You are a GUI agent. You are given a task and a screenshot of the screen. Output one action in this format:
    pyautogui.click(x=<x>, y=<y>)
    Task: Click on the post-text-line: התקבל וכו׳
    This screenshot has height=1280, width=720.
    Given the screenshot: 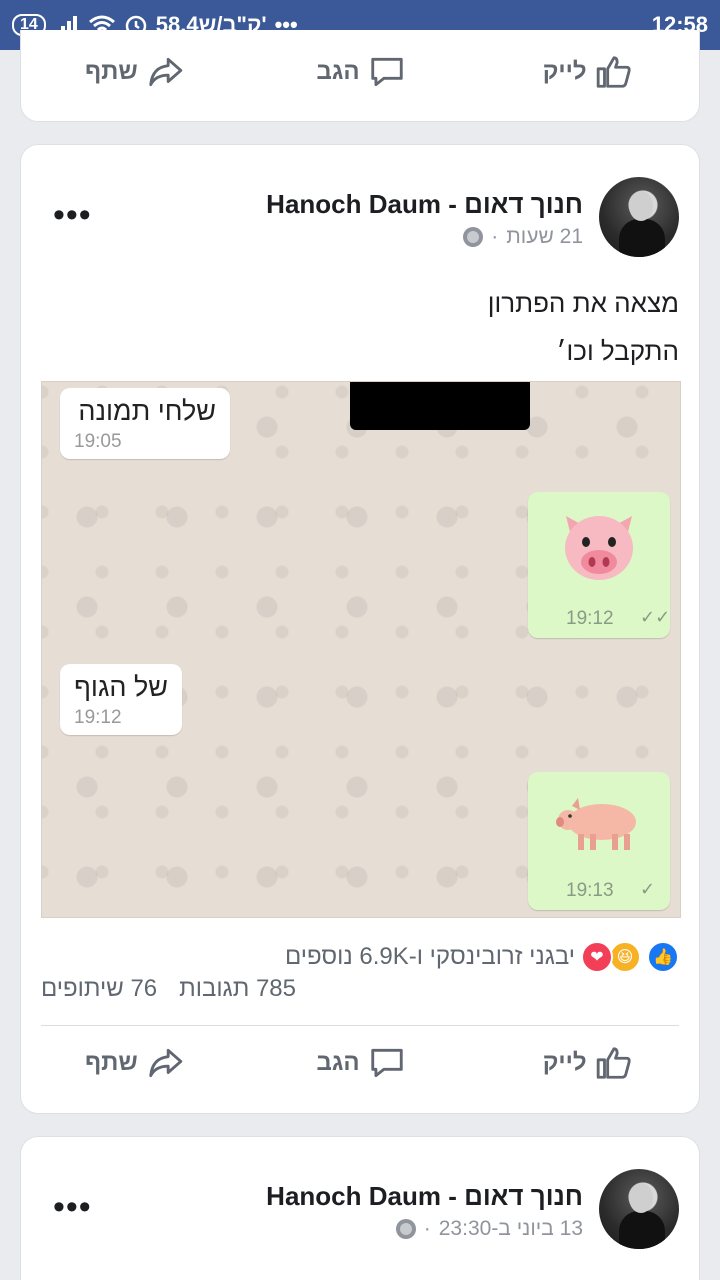 What is the action you would take?
    pyautogui.click(x=617, y=351)
    